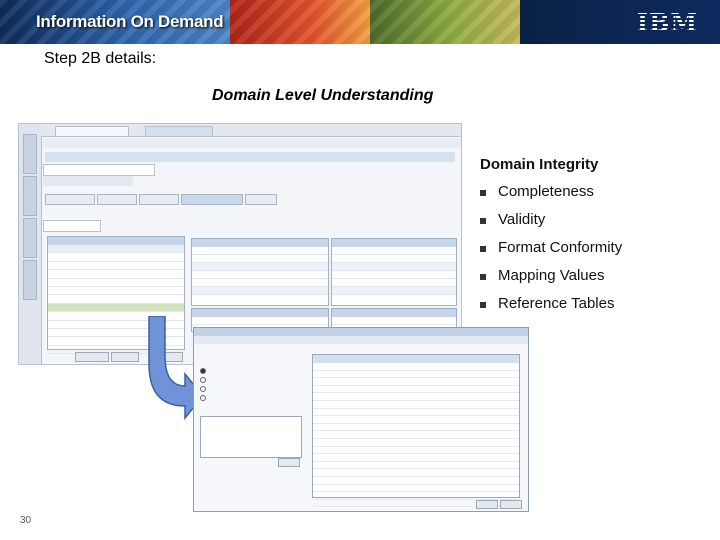 This screenshot has height=540, width=720. I want to click on top-banner: Information On Demand IBM, so click(360, 22).